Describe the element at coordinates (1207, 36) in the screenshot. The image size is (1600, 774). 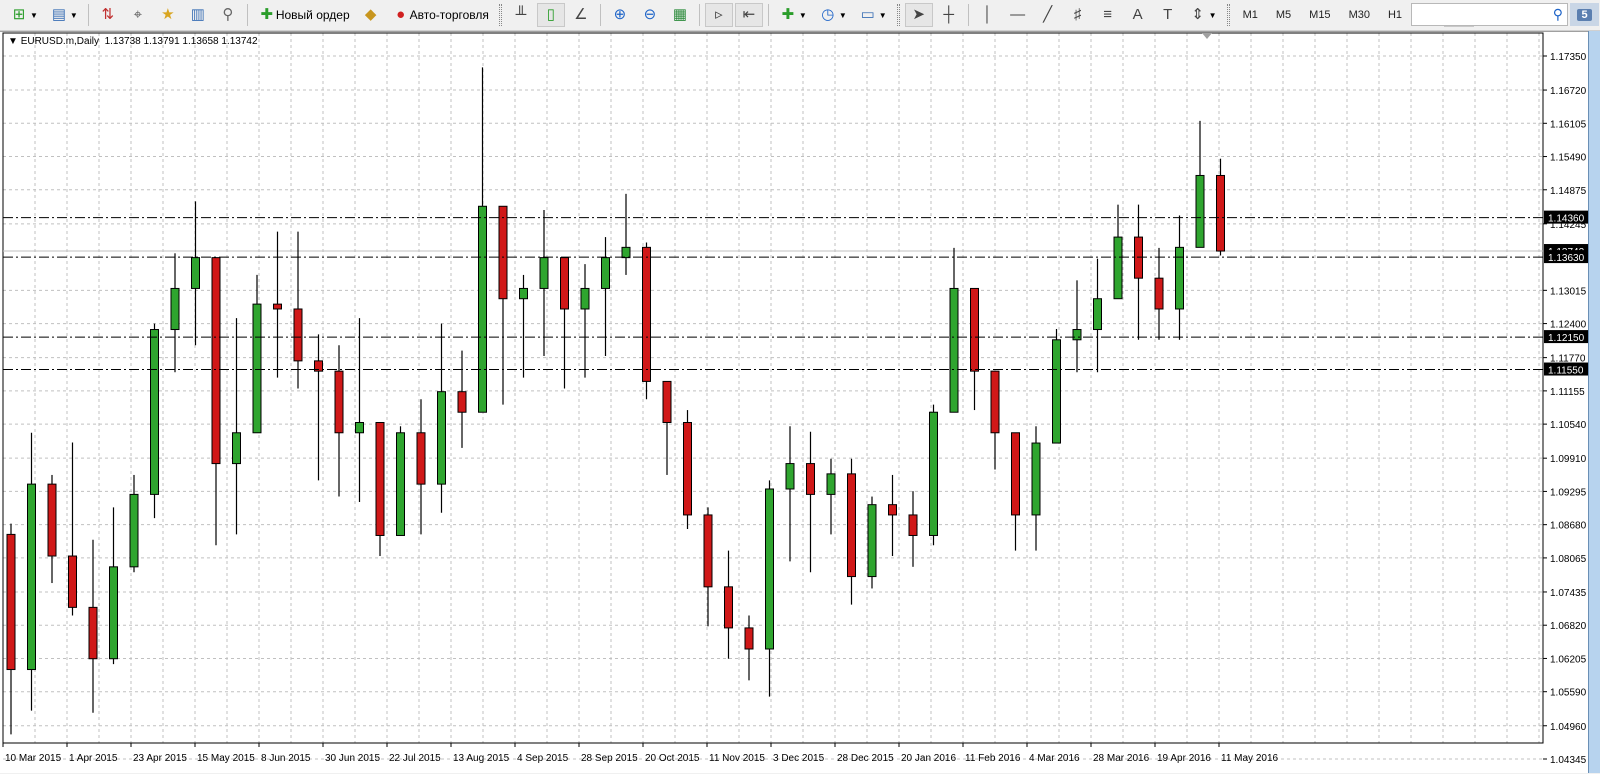
I see `chart-shift-marker` at that location.